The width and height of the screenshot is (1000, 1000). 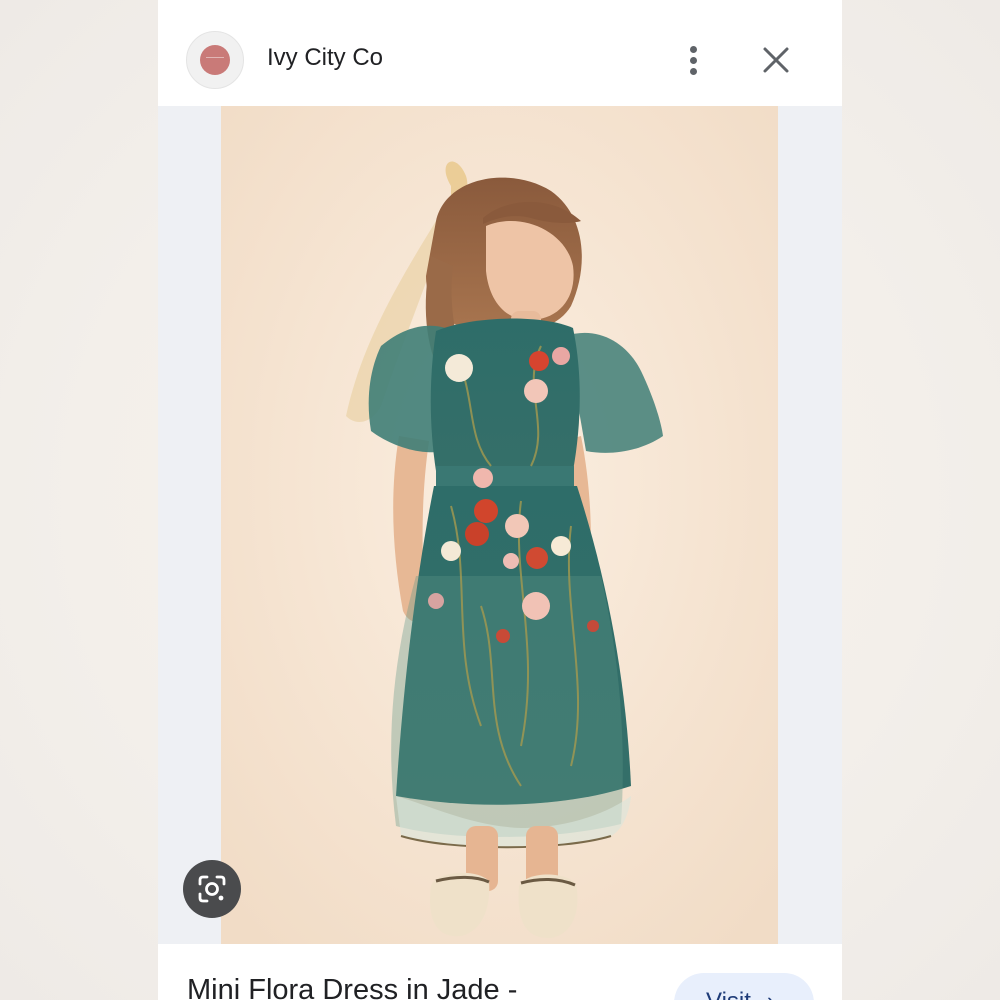 What do you see at coordinates (500, 972) in the screenshot?
I see `result-footer: Mini Flora Dress in Jade - Visit ›` at bounding box center [500, 972].